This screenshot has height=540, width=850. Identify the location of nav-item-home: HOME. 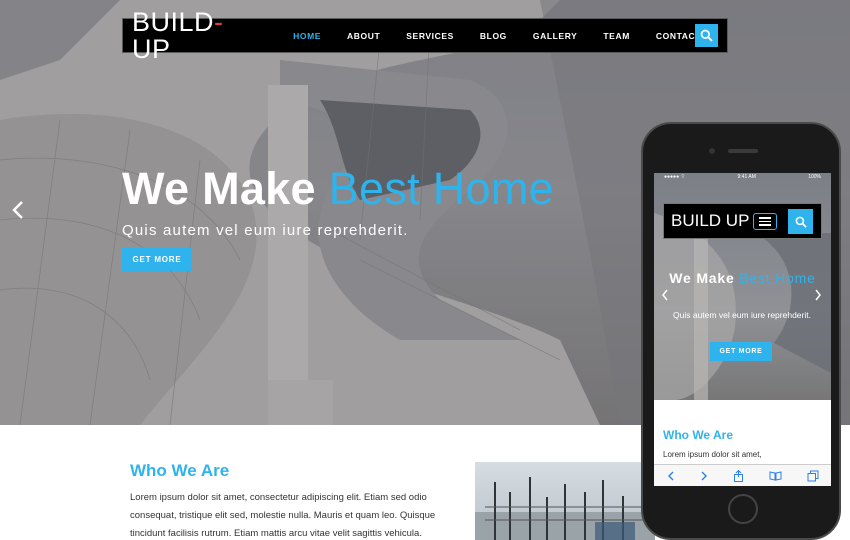
(307, 36).